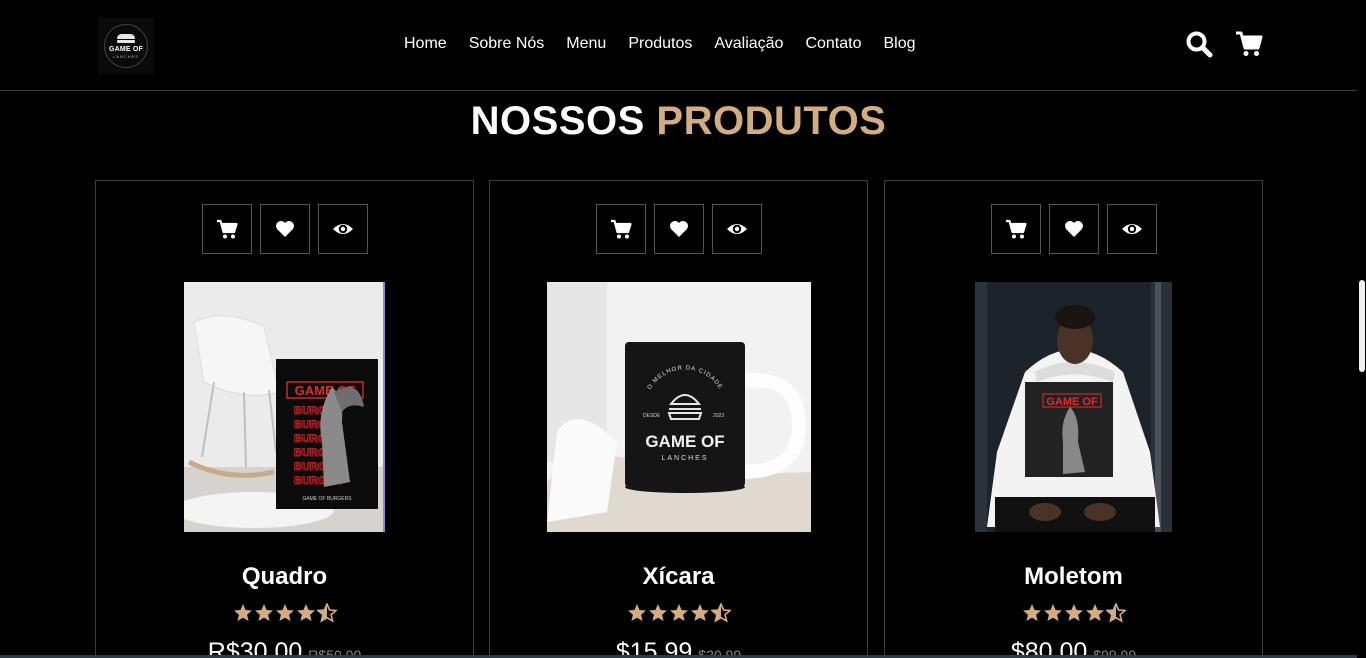 The height and width of the screenshot is (658, 1366). I want to click on nav-produtos: Produtos, so click(660, 44).